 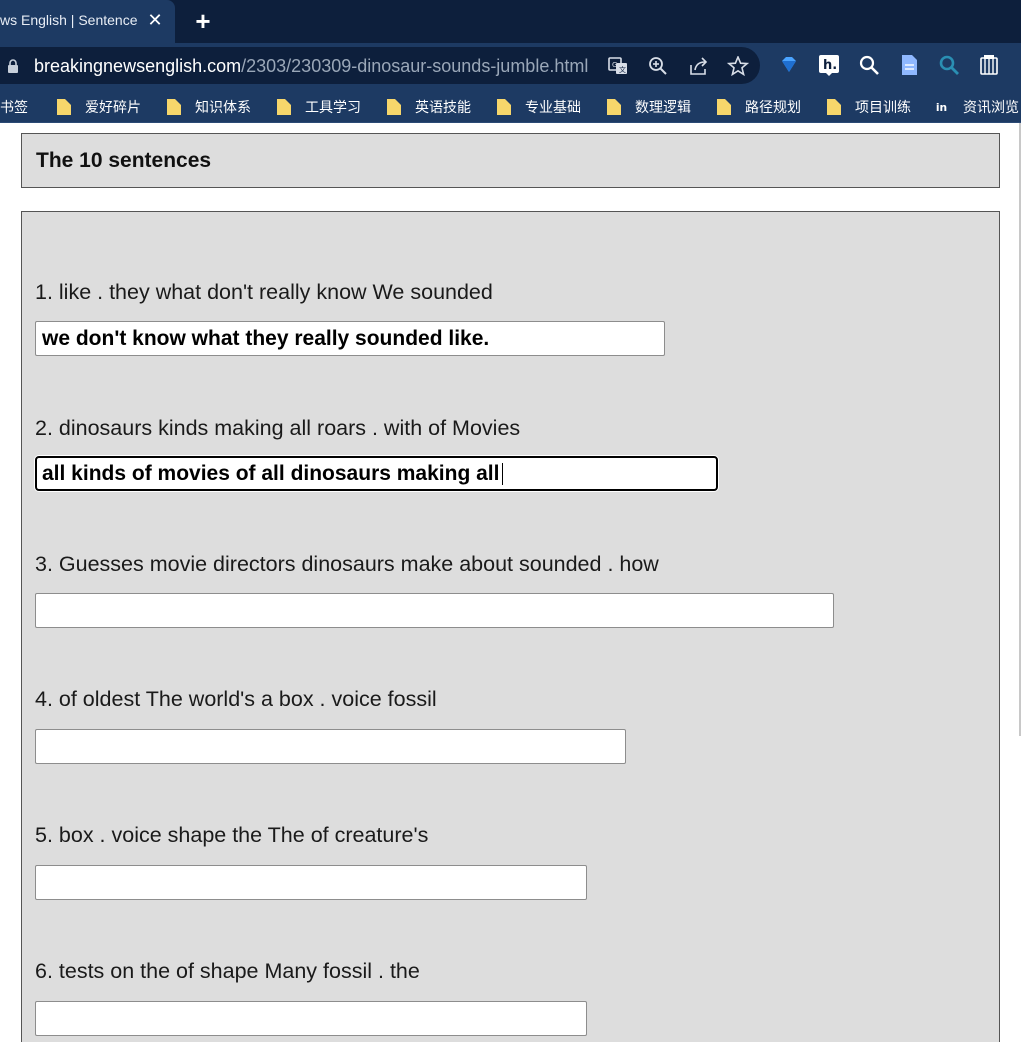 I want to click on magnifier-extension-icon, so click(x=949, y=65).